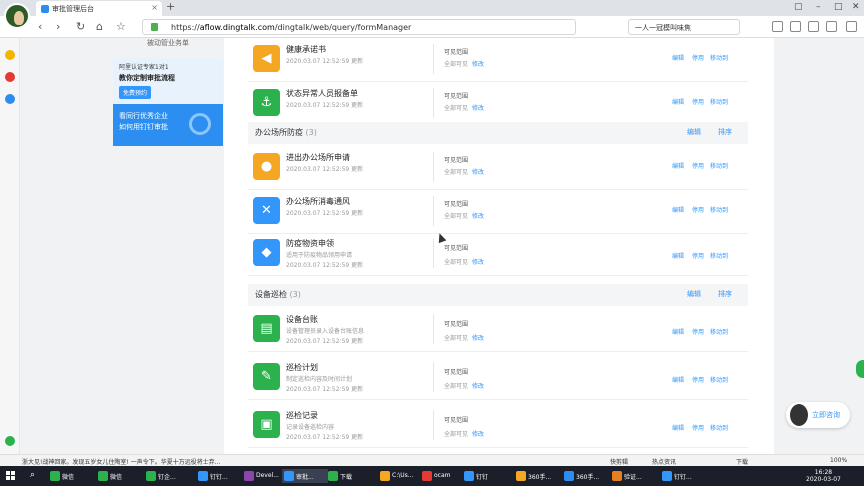 This screenshot has width=864, height=486. I want to click on menu-icon, so click(813, 26).